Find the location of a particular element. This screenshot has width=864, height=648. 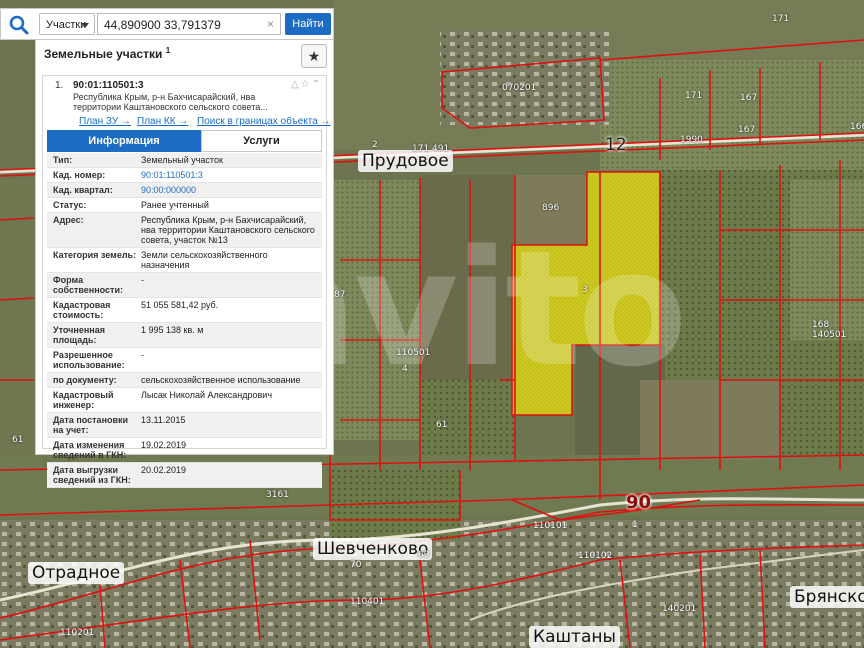

info-row-label: Адрес: is located at coordinates (68, 220).